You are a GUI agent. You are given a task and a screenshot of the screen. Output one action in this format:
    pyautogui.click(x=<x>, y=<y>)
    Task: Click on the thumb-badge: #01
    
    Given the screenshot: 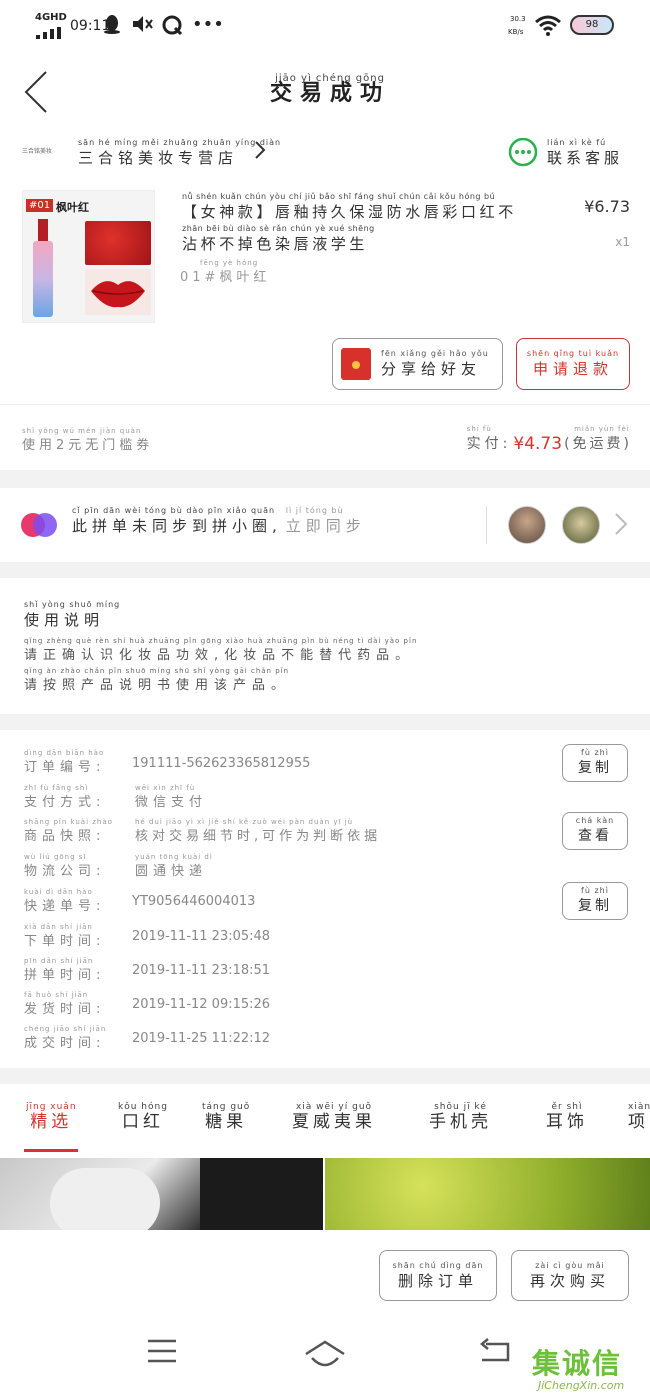 What is the action you would take?
    pyautogui.click(x=40, y=205)
    